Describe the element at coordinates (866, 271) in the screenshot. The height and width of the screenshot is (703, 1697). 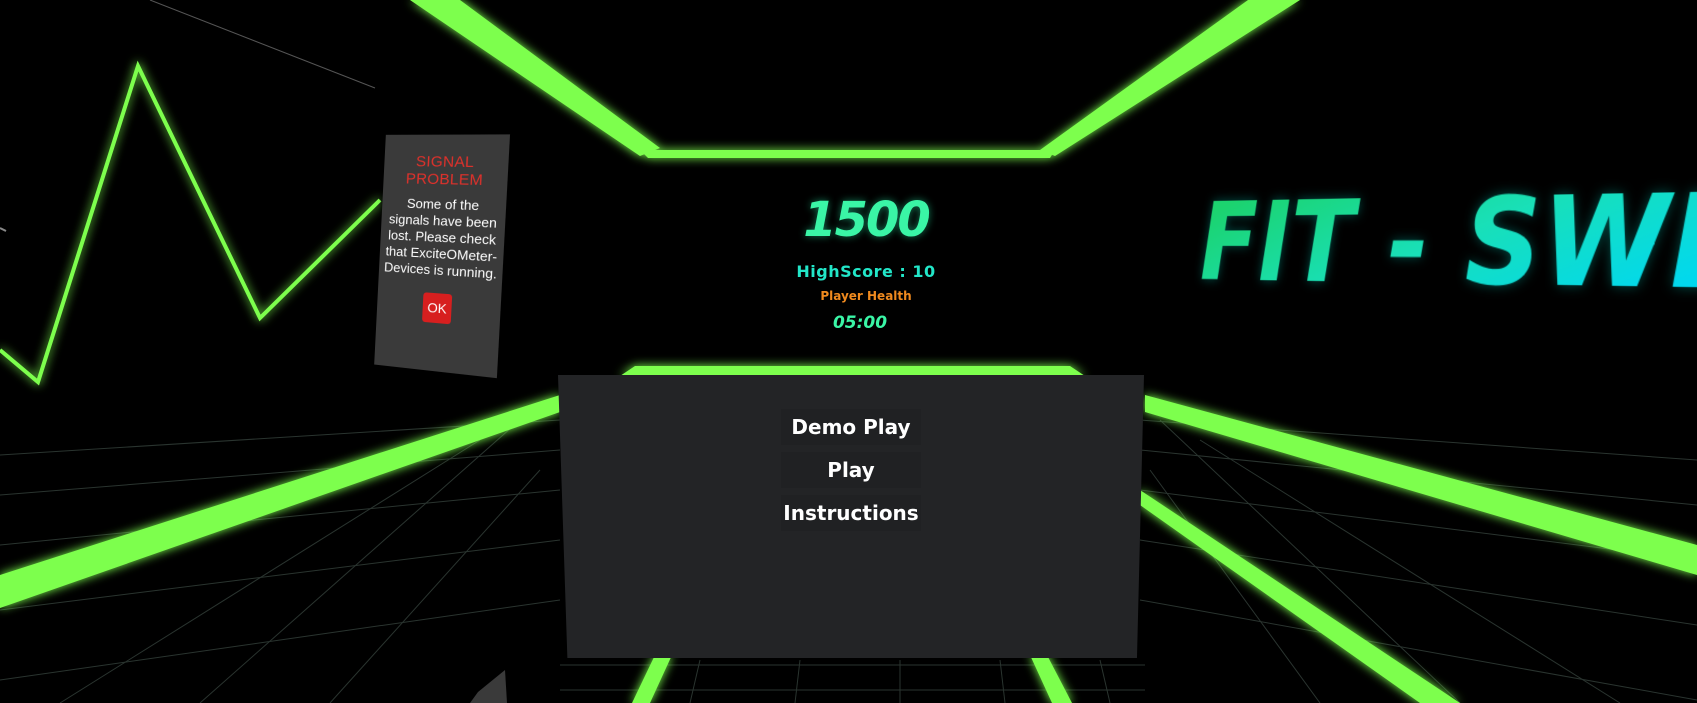
I see `highscore-display: HighScore : 10` at that location.